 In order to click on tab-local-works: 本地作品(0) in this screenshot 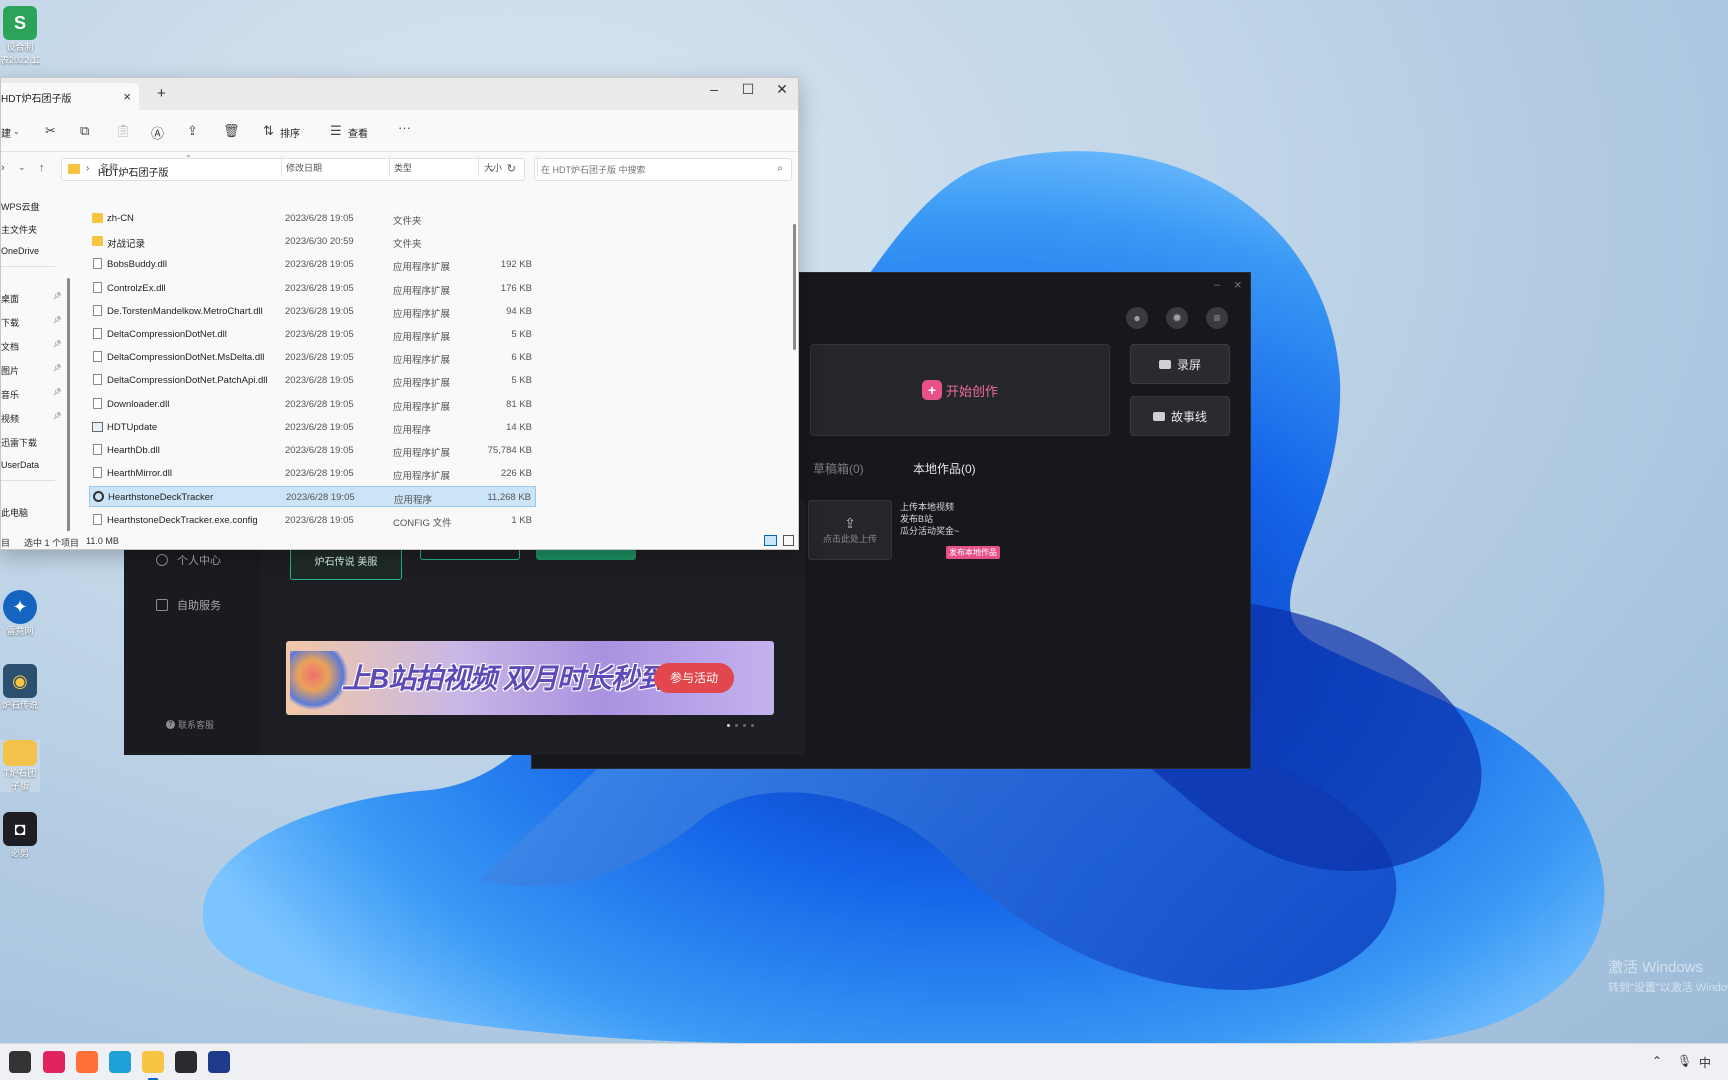, I will do `click(944, 468)`.